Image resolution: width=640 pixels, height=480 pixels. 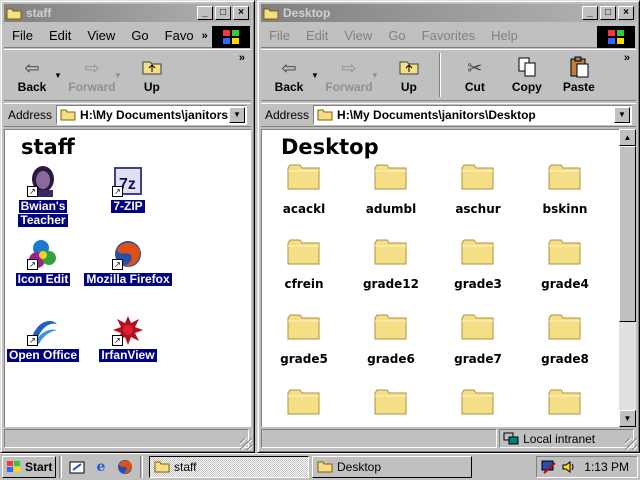 What do you see at coordinates (304, 209) in the screenshot?
I see `folder-label: acackl` at bounding box center [304, 209].